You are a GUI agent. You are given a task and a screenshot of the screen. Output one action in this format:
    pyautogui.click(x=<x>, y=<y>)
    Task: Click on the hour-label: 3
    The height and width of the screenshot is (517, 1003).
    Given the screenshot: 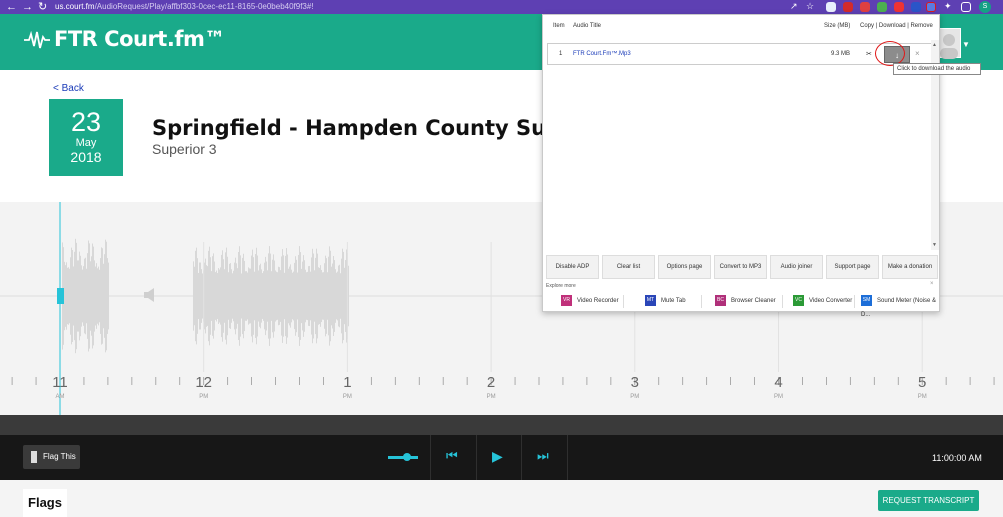 What is the action you would take?
    pyautogui.click(x=634, y=382)
    